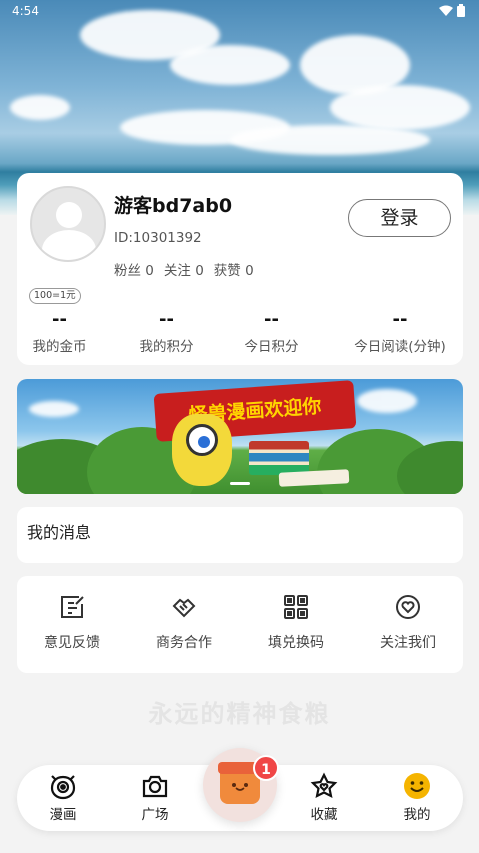  What do you see at coordinates (296, 623) in the screenshot?
I see `redeem-code-button: 填兑换码` at bounding box center [296, 623].